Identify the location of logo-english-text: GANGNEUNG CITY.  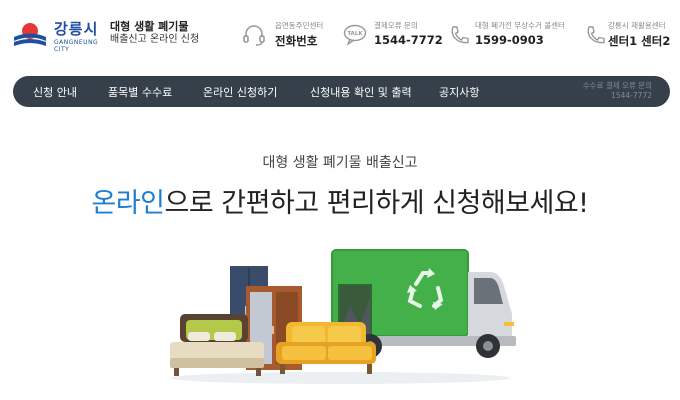
(76, 46).